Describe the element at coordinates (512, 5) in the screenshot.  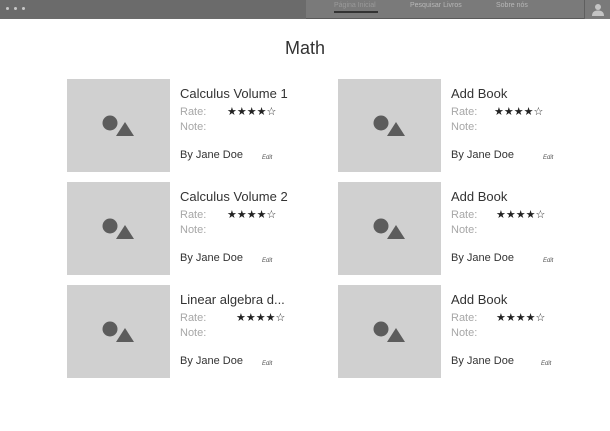
I see `nav-about-link: Sobre nós` at that location.